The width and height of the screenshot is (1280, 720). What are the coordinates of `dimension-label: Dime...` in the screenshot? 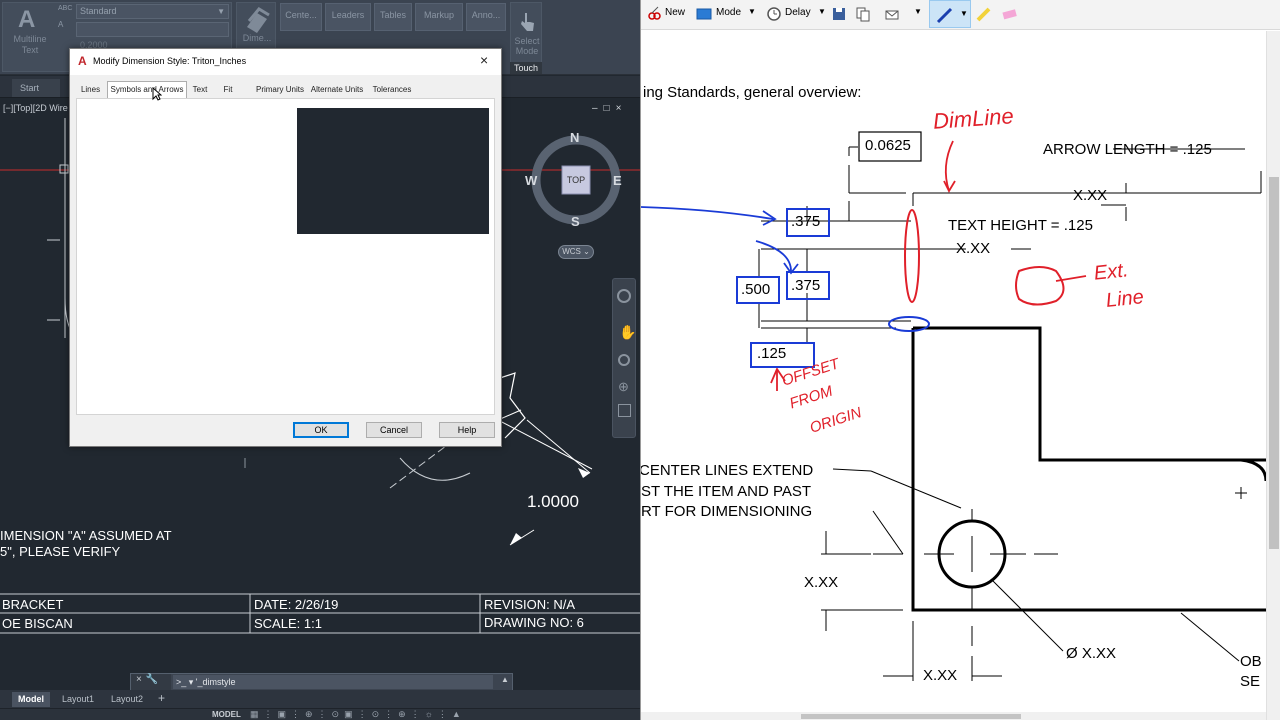 It's located at (257, 38).